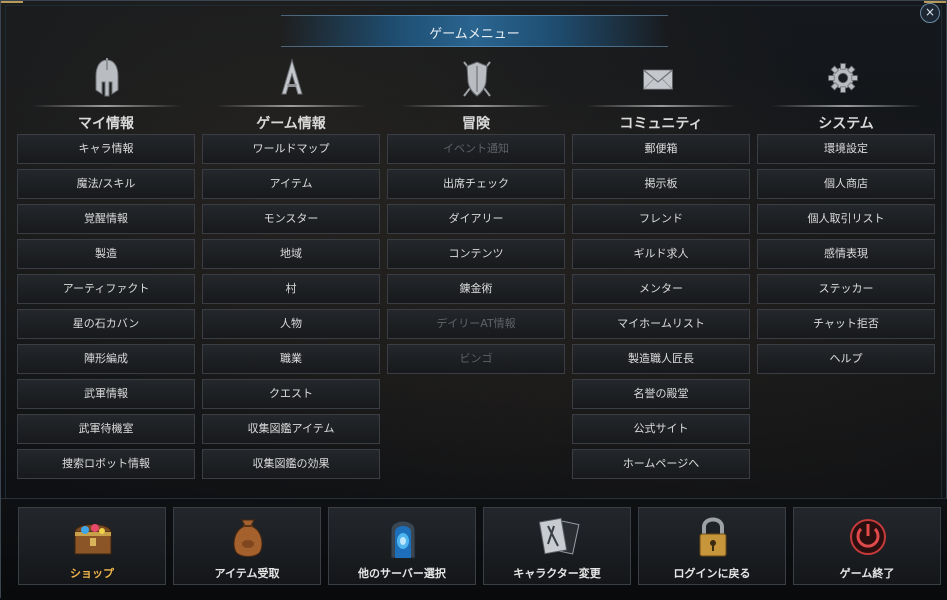 The width and height of the screenshot is (947, 600). I want to click on column-header: 冒険, so click(476, 95).